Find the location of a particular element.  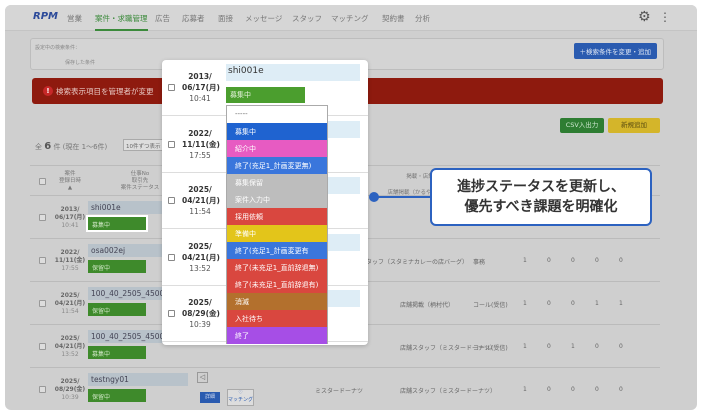

per-page-select: 10件ずつ表示 is located at coordinates (145, 145).